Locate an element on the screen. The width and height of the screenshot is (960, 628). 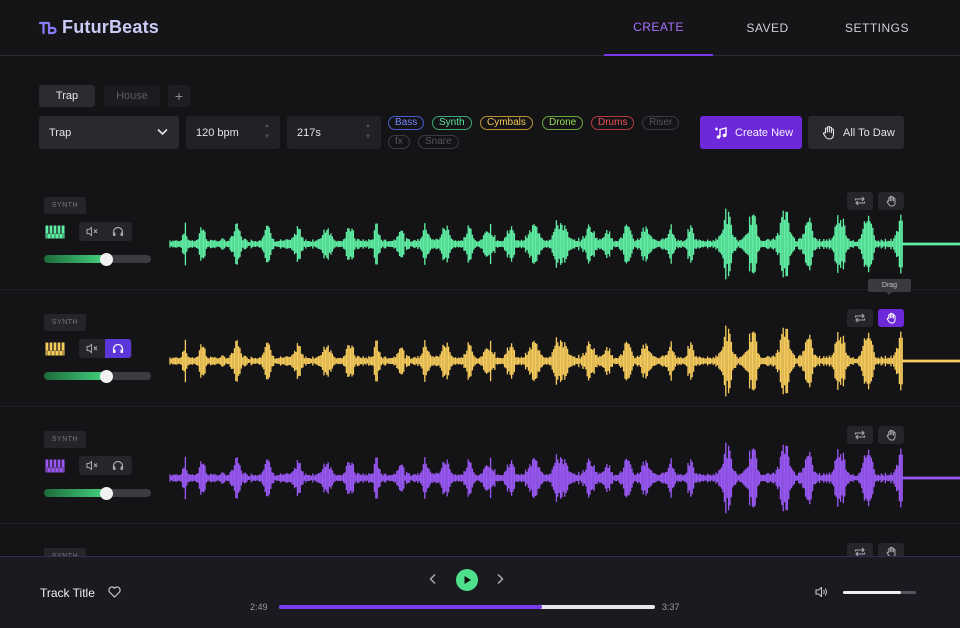
play-button is located at coordinates (467, 580).